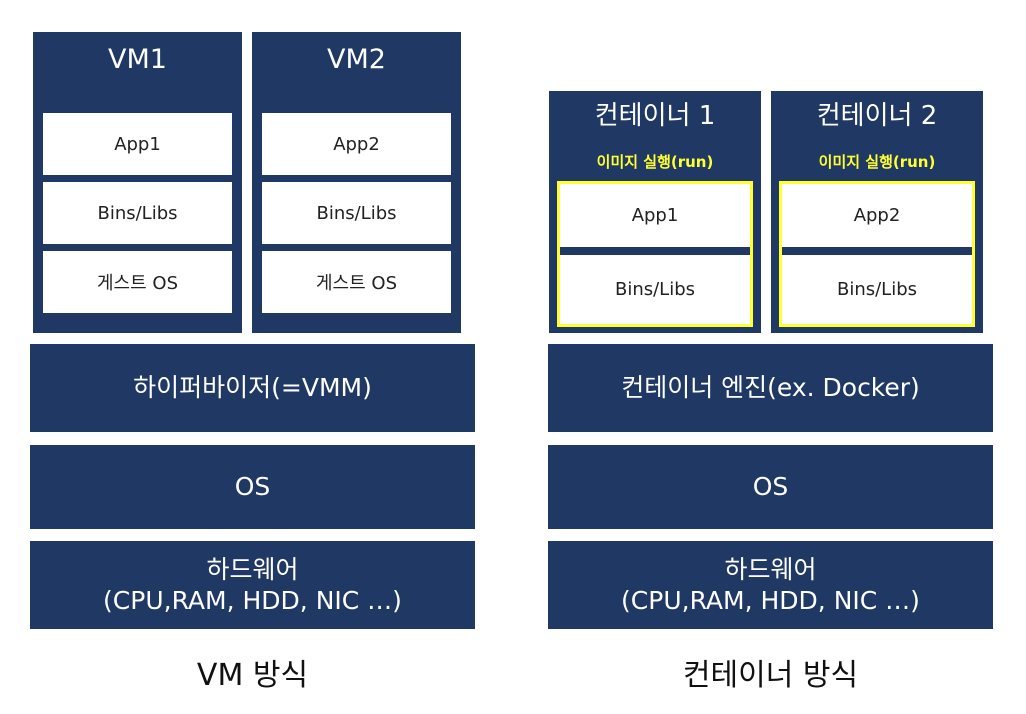 This screenshot has height=714, width=1026. What do you see at coordinates (655, 289) in the screenshot?
I see `container1-libs-box: Bins/Libs` at bounding box center [655, 289].